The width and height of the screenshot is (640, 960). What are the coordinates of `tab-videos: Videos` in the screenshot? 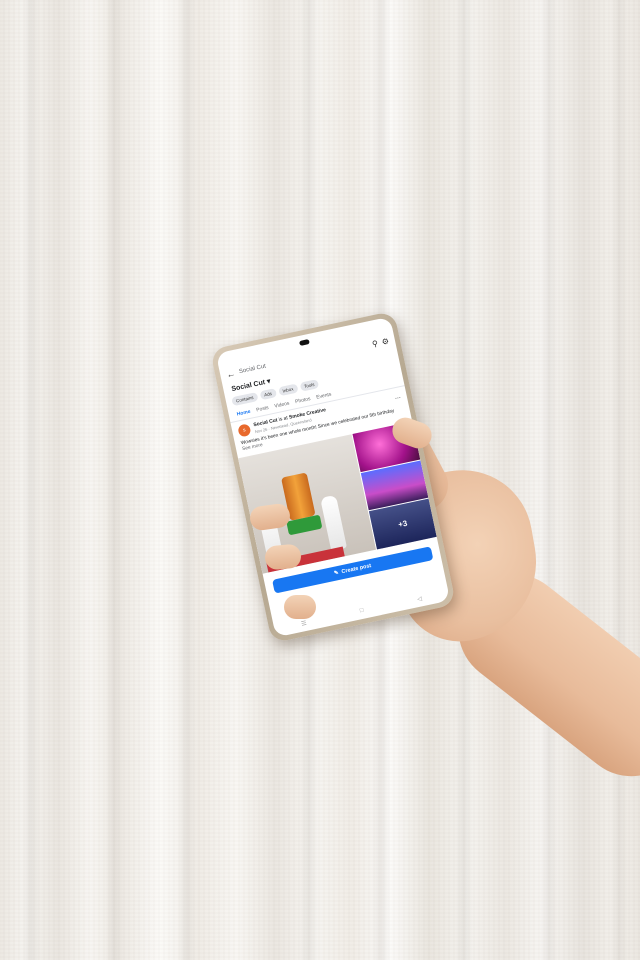 It's located at (282, 405).